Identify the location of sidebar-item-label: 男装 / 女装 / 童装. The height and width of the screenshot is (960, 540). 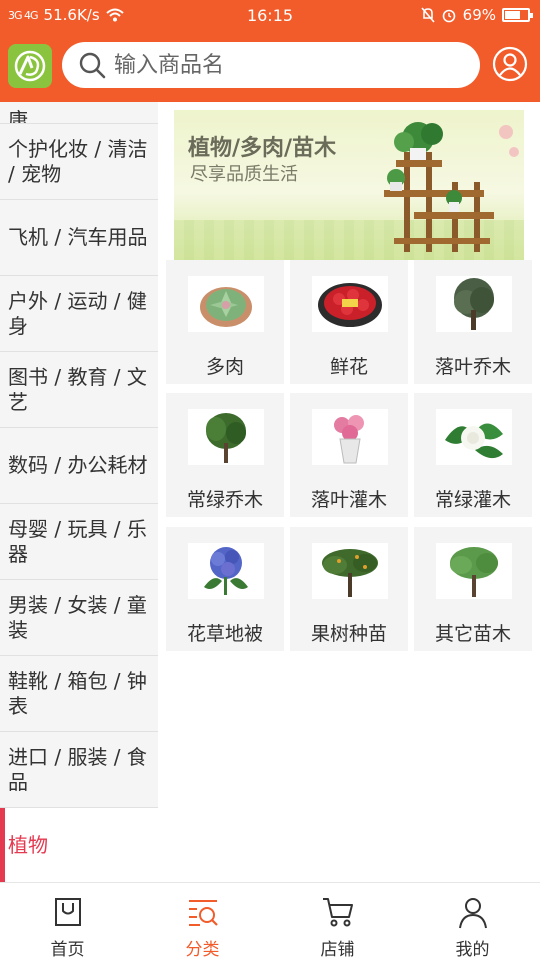
(77, 617).